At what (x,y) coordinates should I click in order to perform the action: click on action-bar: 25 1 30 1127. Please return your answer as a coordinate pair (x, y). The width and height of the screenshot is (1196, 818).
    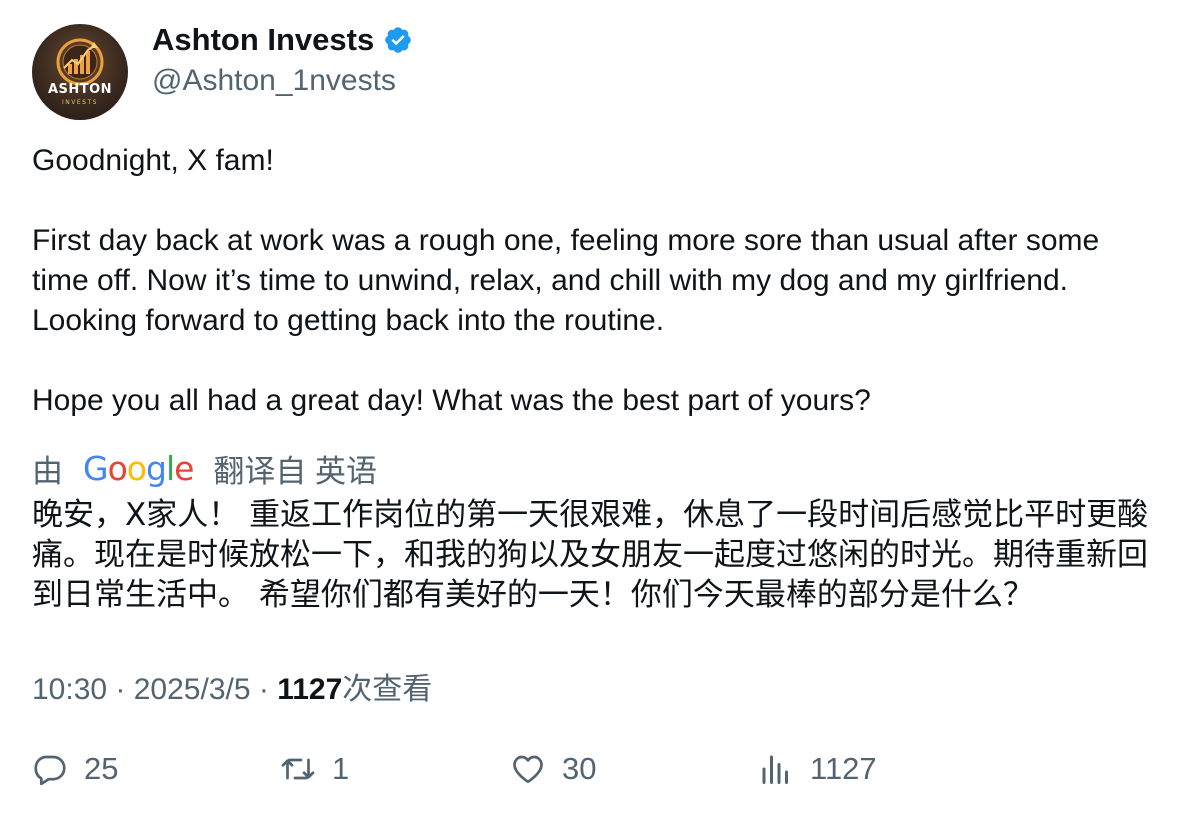
    Looking at the image, I should click on (597, 772).